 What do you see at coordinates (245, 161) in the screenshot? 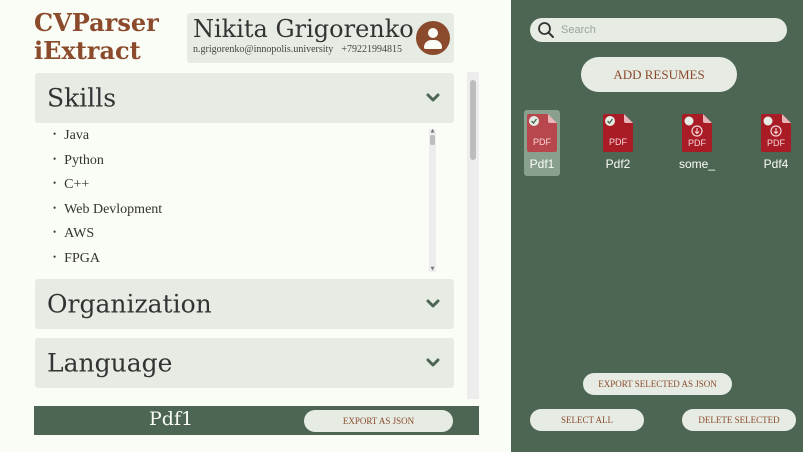
I see `skill-item: Python` at bounding box center [245, 161].